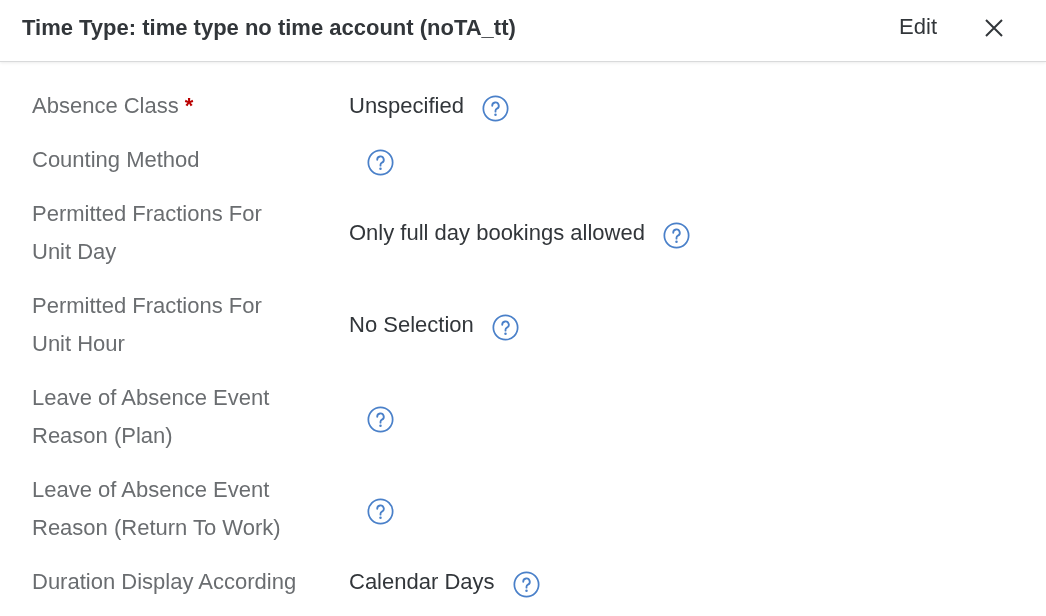 The height and width of the screenshot is (616, 1046). I want to click on field-value: Only full day bookings allowed, so click(497, 233).